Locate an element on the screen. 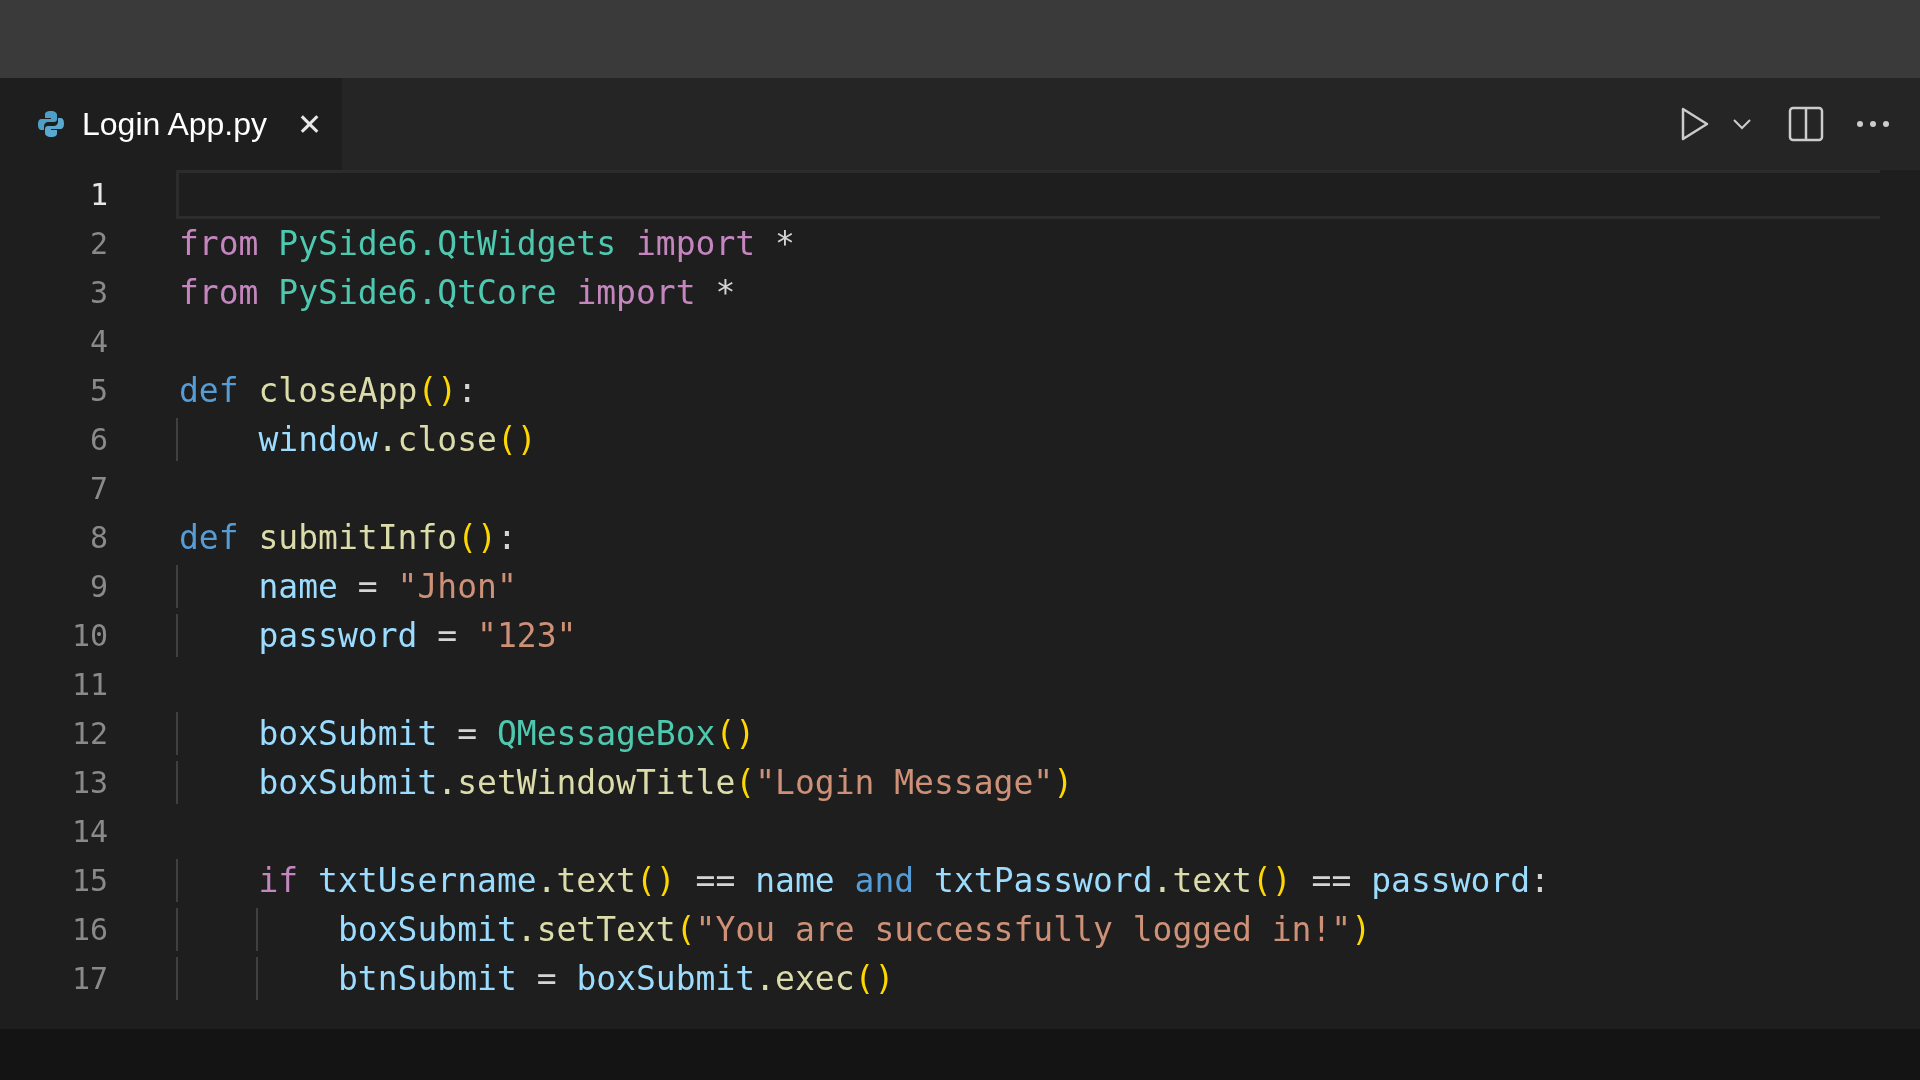 Image resolution: width=1920 pixels, height=1080 pixels. python-file-icon is located at coordinates (51, 124).